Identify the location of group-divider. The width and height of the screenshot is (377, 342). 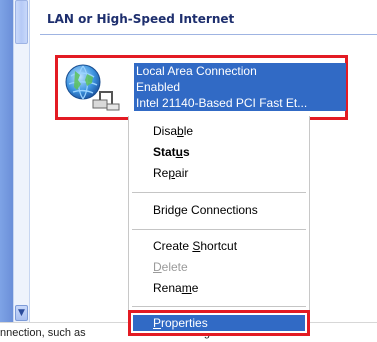
(208, 34).